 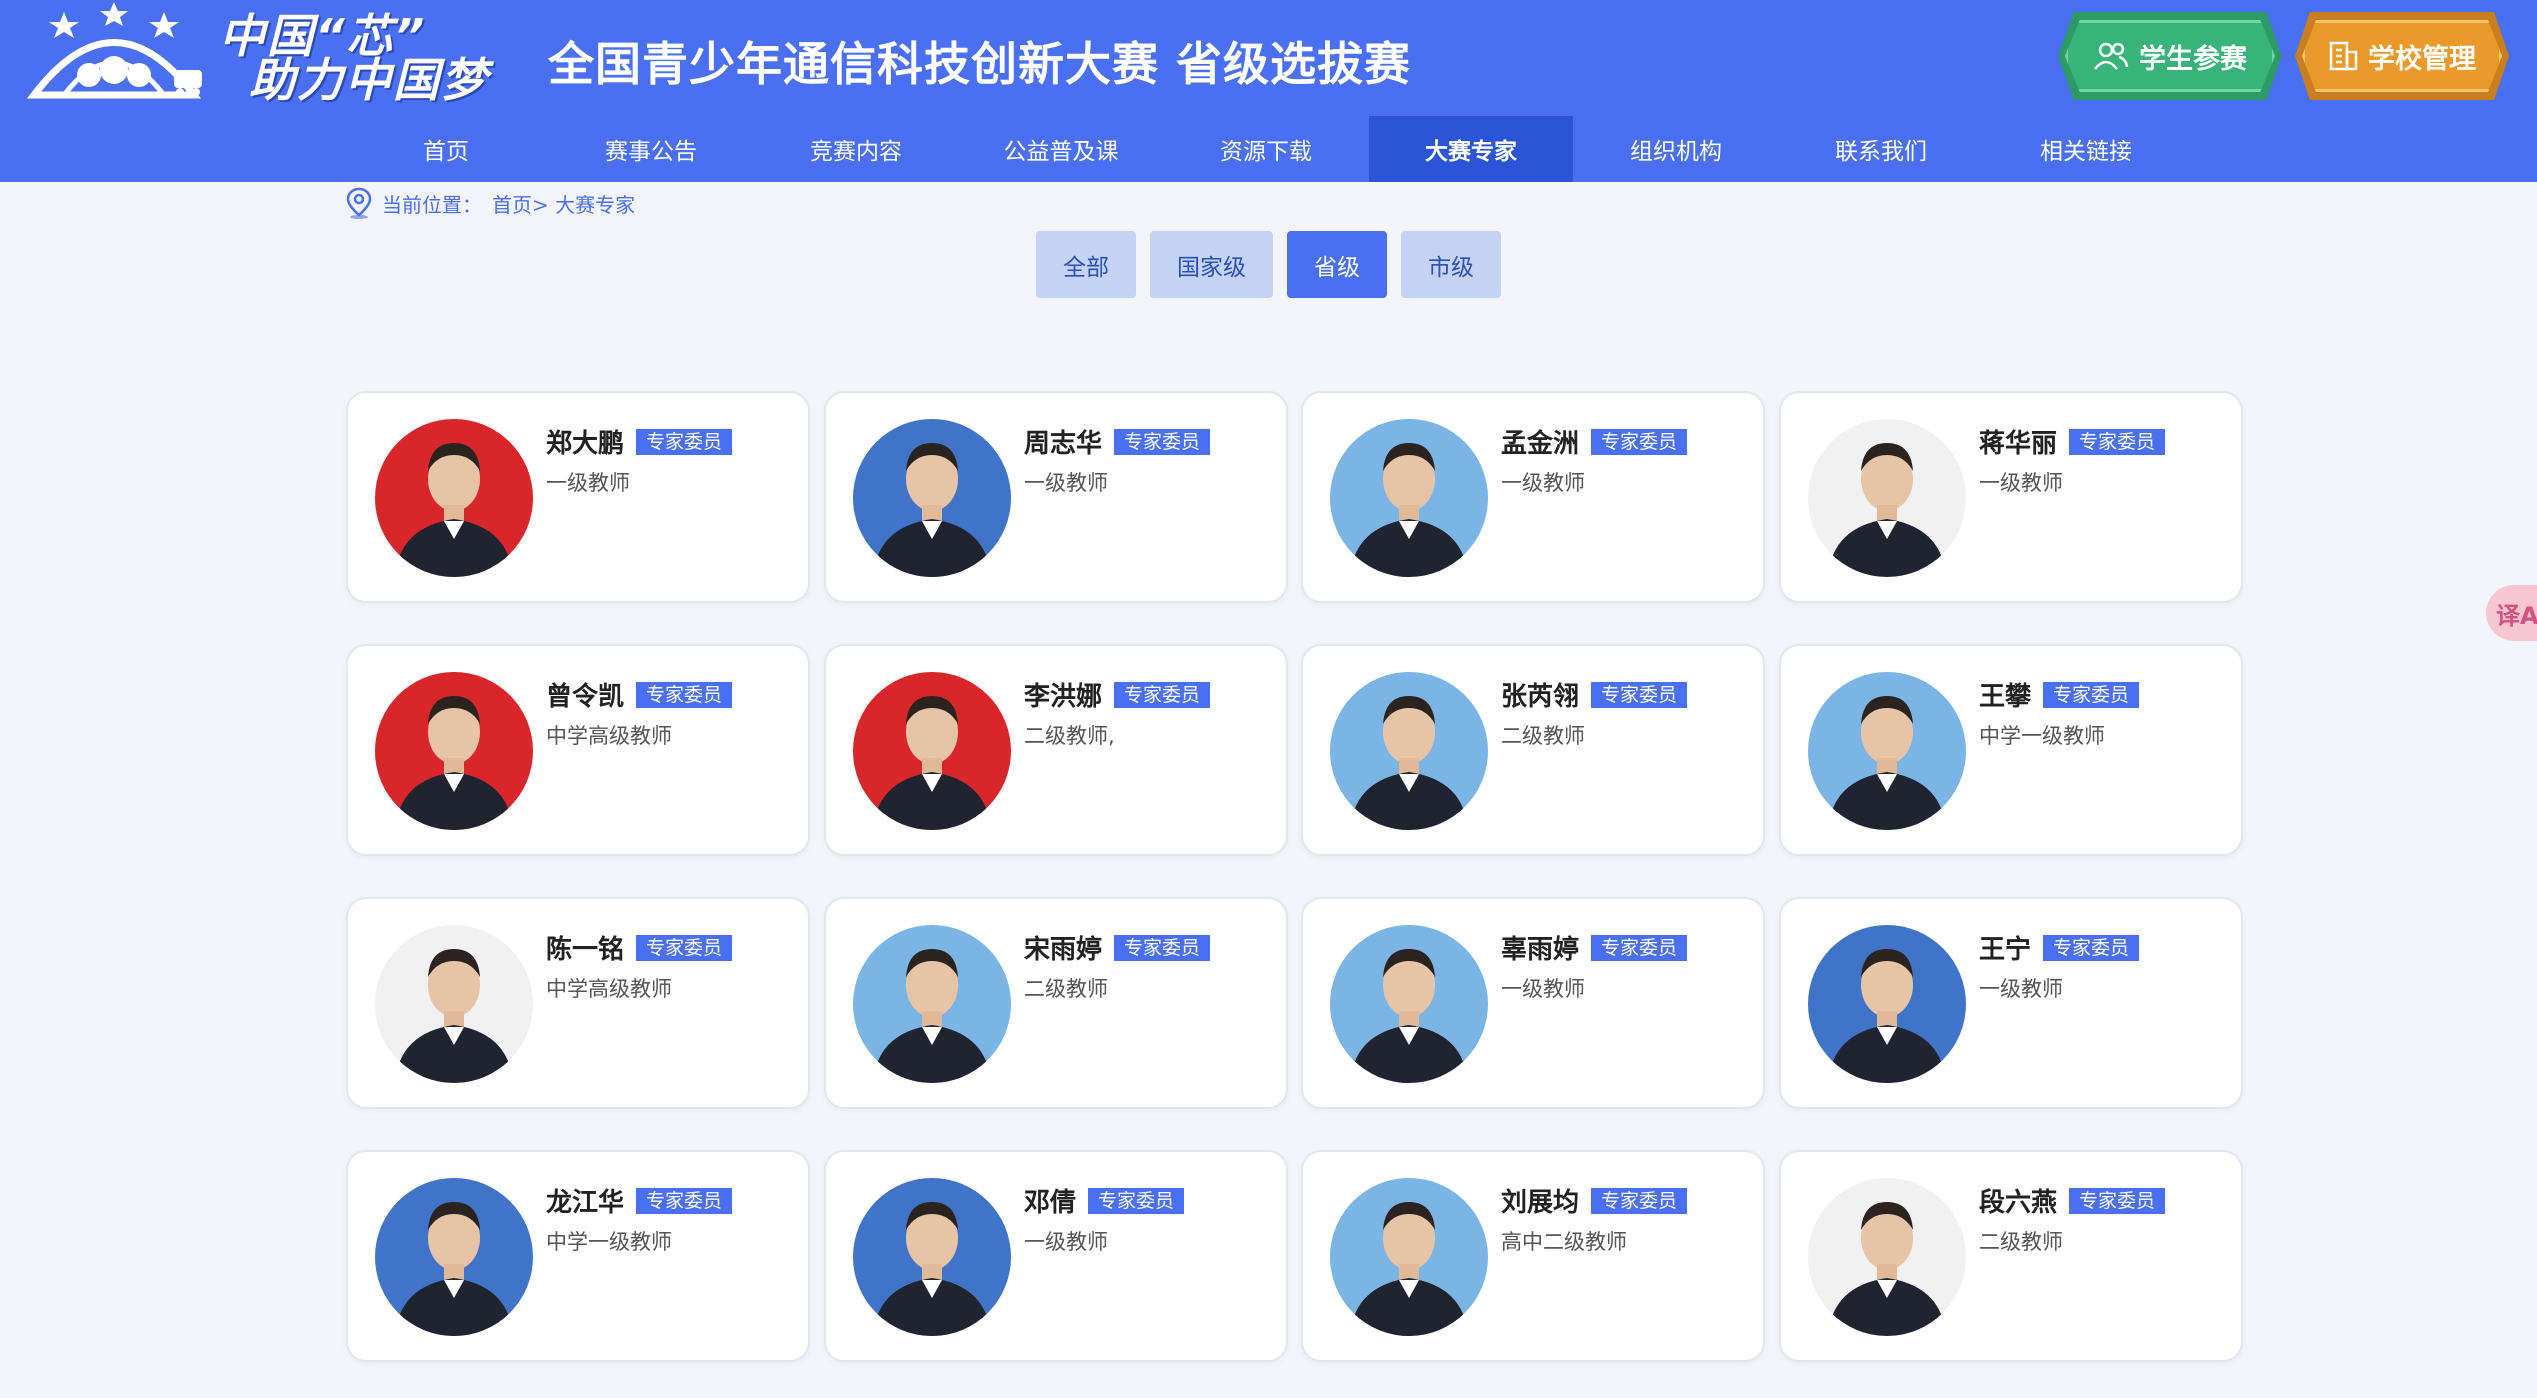 What do you see at coordinates (2011, 497) in the screenshot?
I see `expert-card: 蒋华丽 专家委员 一级教师` at bounding box center [2011, 497].